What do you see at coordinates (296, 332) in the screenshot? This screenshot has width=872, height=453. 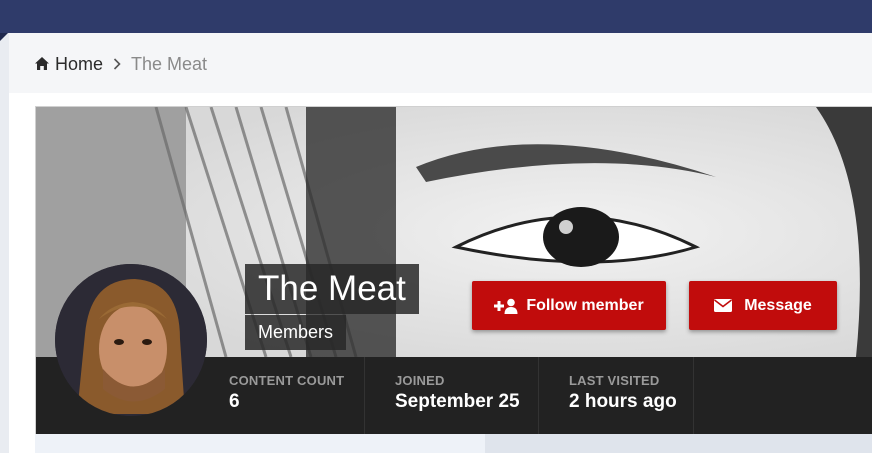 I see `profile-group: Members` at bounding box center [296, 332].